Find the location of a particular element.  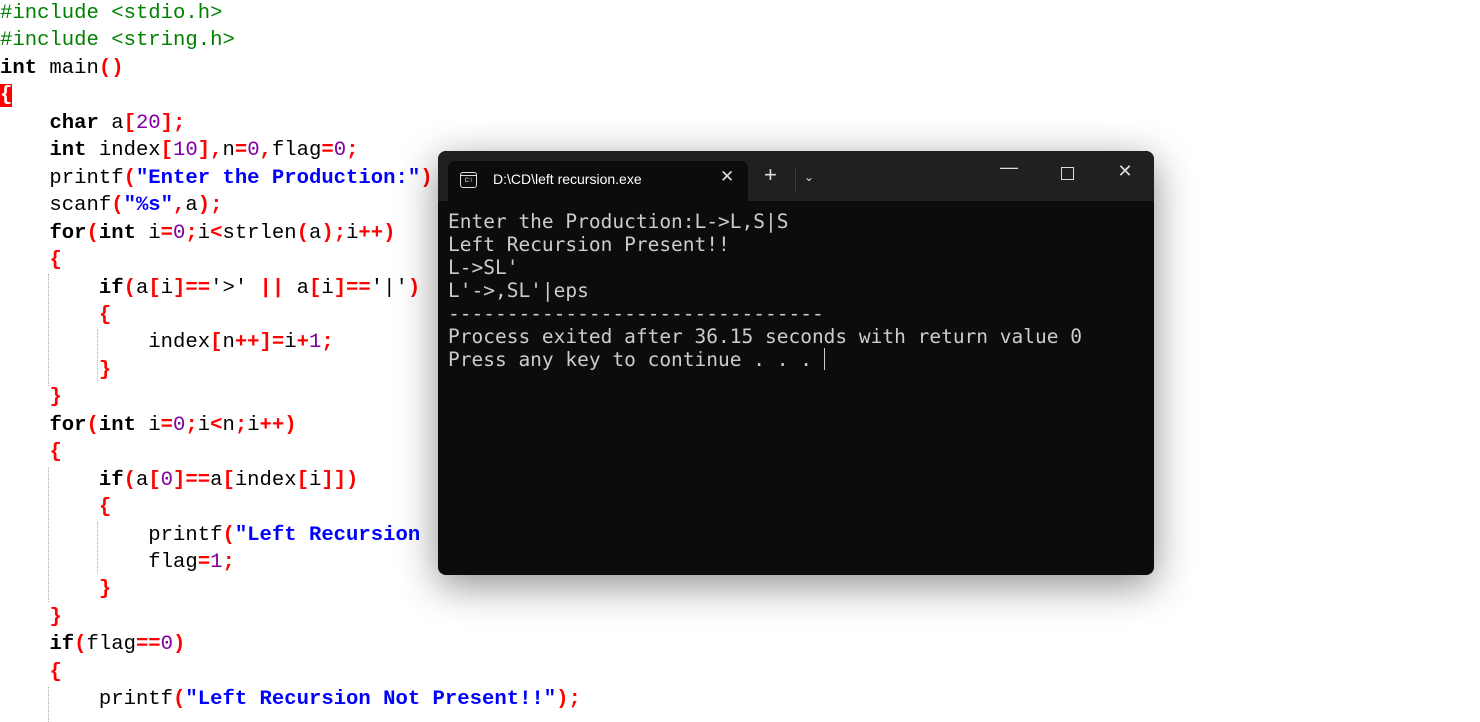

code-token: ]; is located at coordinates (173, 123).